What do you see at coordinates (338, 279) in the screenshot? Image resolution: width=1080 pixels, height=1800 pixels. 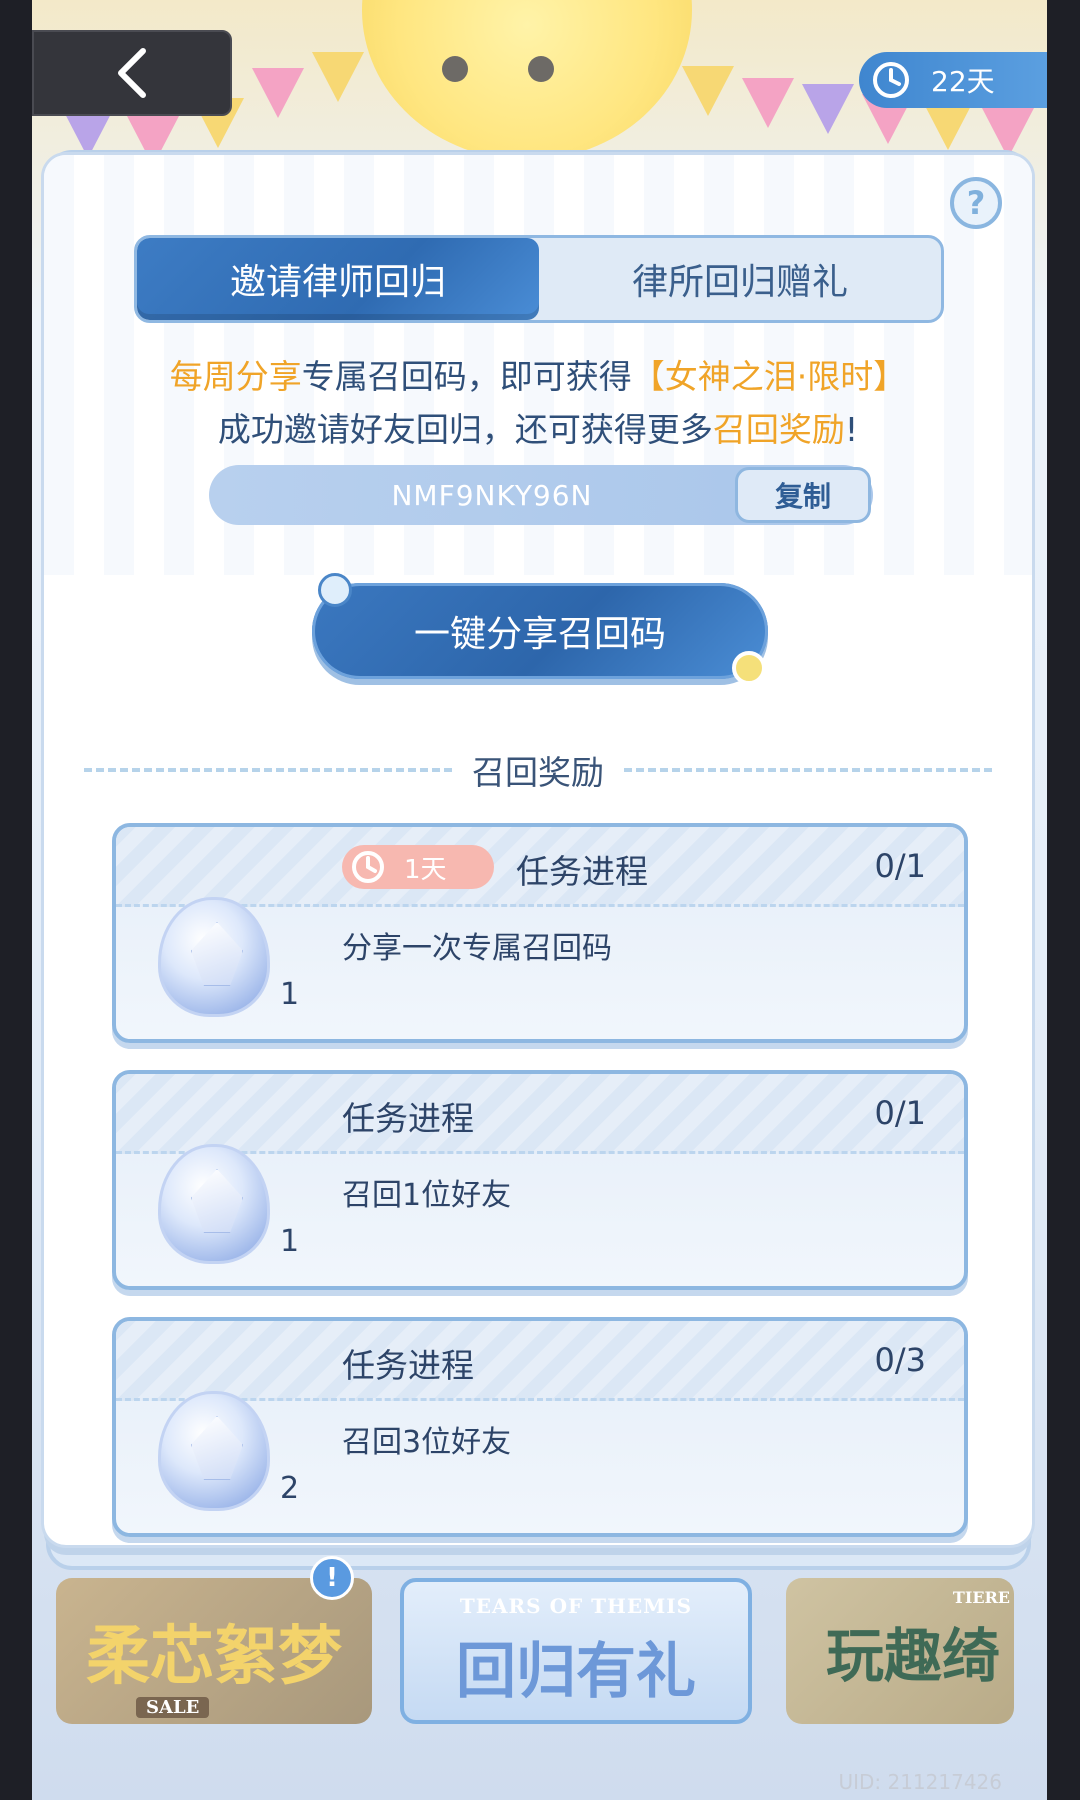 I see `tab-invite-lawyer: 邀请律师回归` at bounding box center [338, 279].